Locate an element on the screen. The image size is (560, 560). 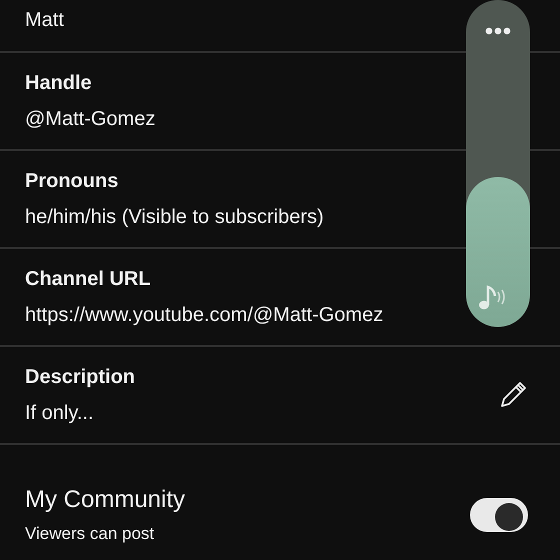
section-title: My Community is located at coordinates (105, 500).